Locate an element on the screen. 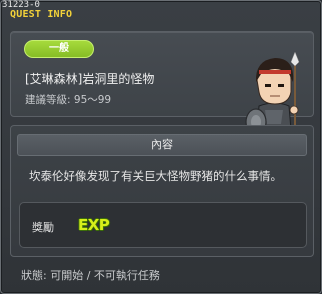  quest-name: [艾琳森林]岩洞里的怪物 is located at coordinates (90, 79).